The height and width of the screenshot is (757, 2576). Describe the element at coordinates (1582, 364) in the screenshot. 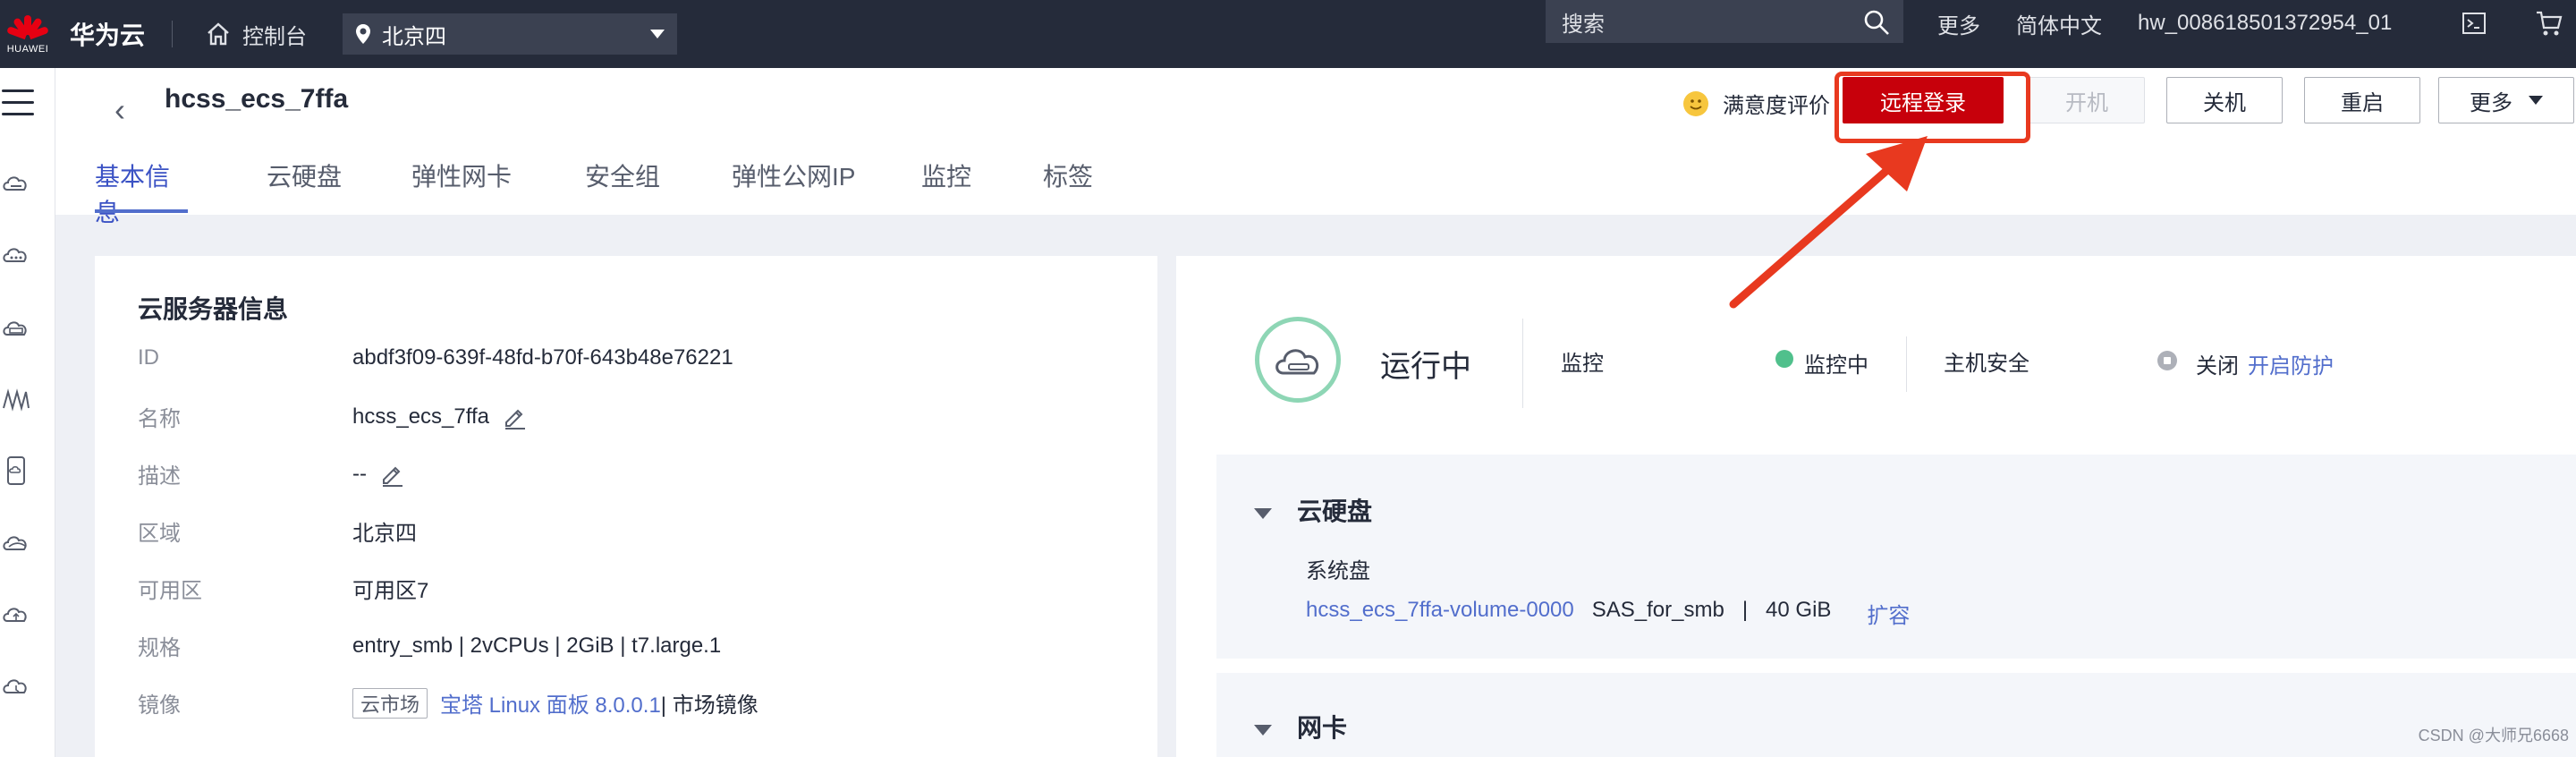

I see `monitor-label: 监控` at that location.